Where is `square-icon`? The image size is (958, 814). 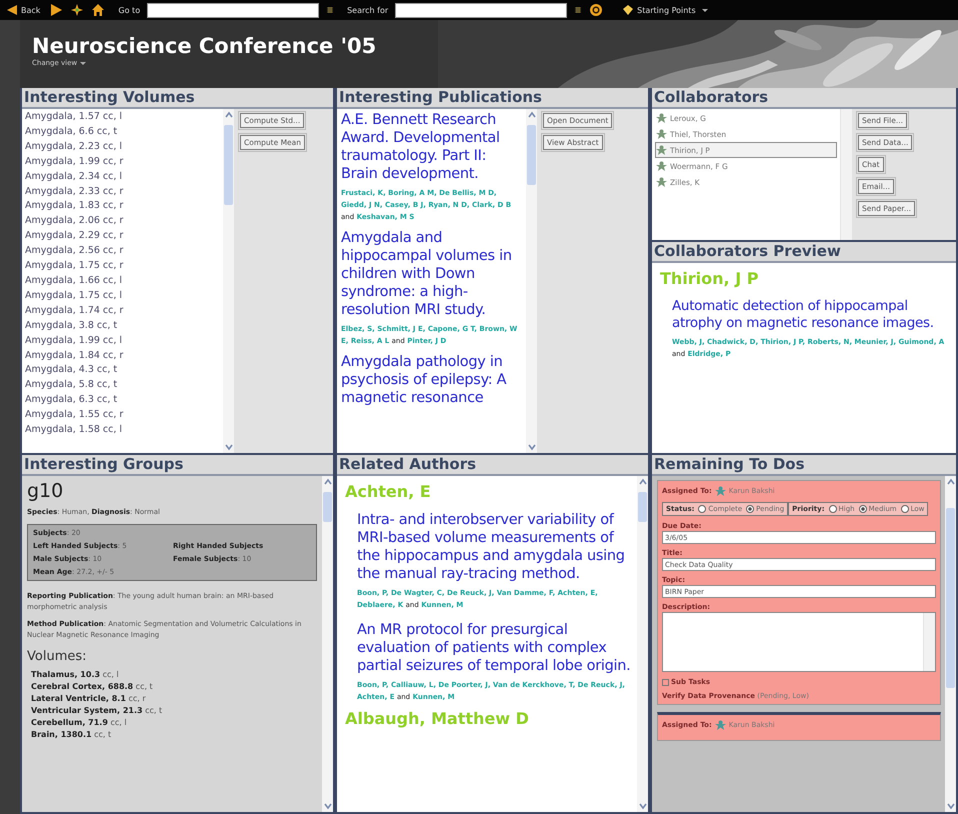
square-icon is located at coordinates (665, 682).